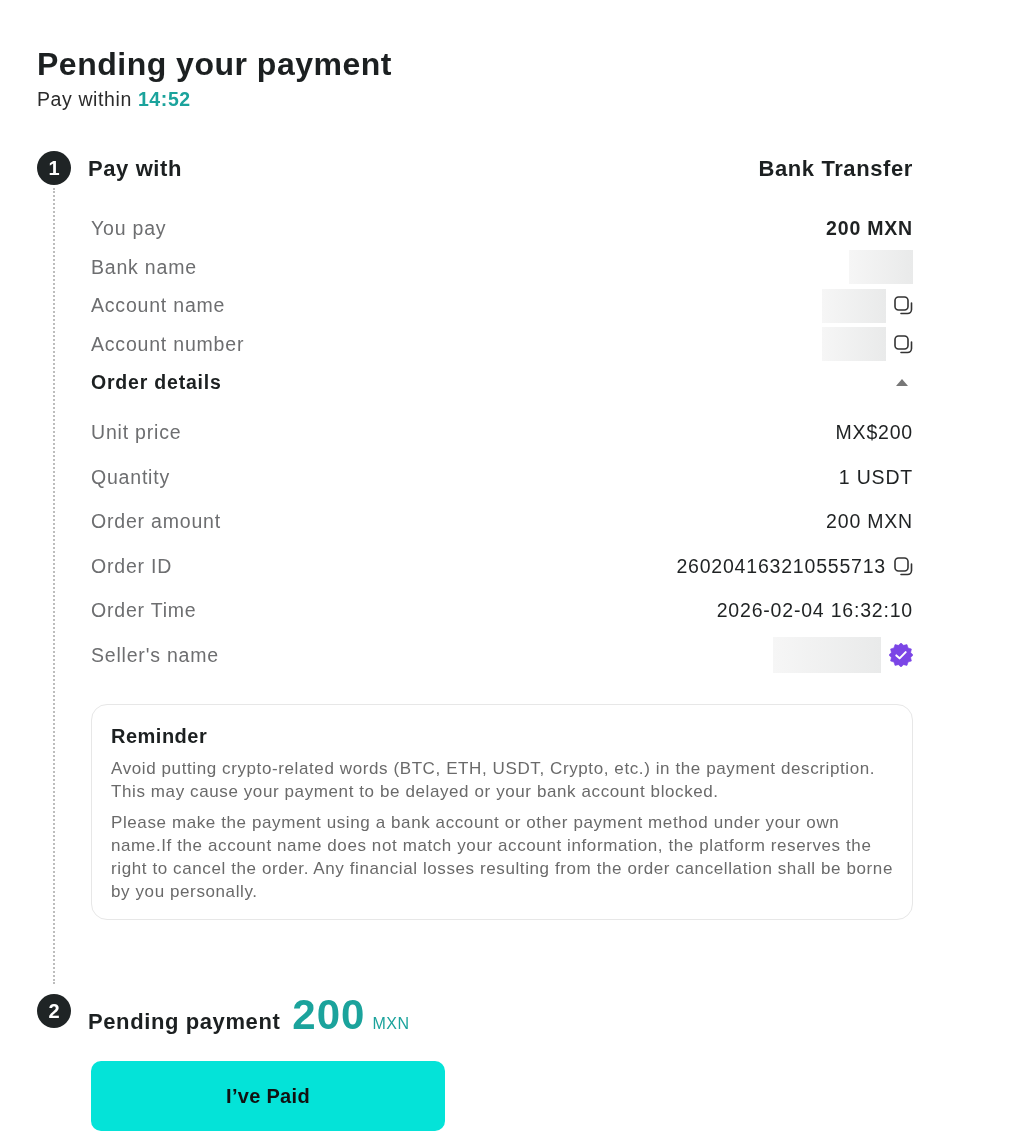 The image size is (1024, 1140). Describe the element at coordinates (168, 344) in the screenshot. I see `detail-label: Account number` at that location.